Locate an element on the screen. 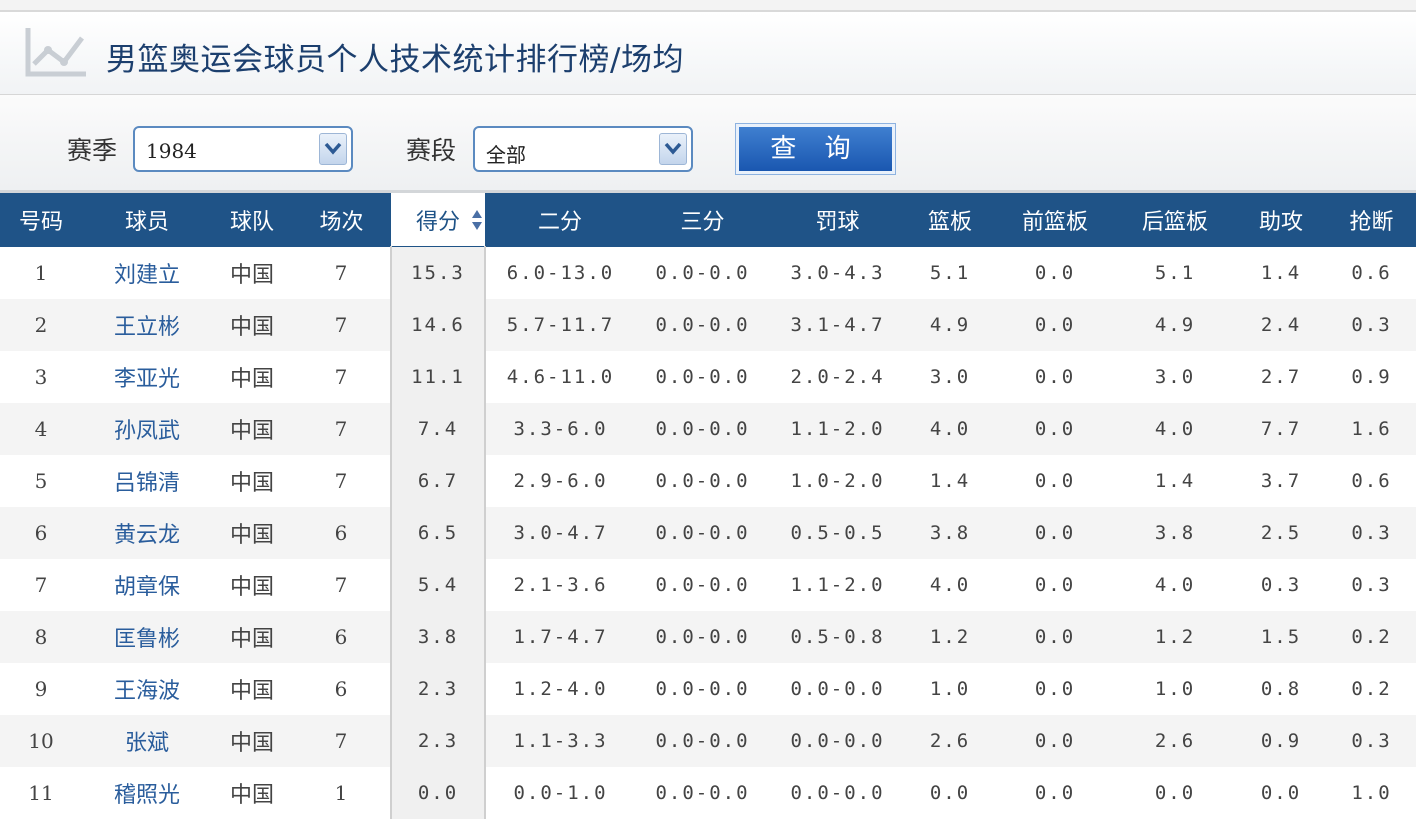 The width and height of the screenshot is (1416, 825). col-team: 球队 is located at coordinates (252, 220).